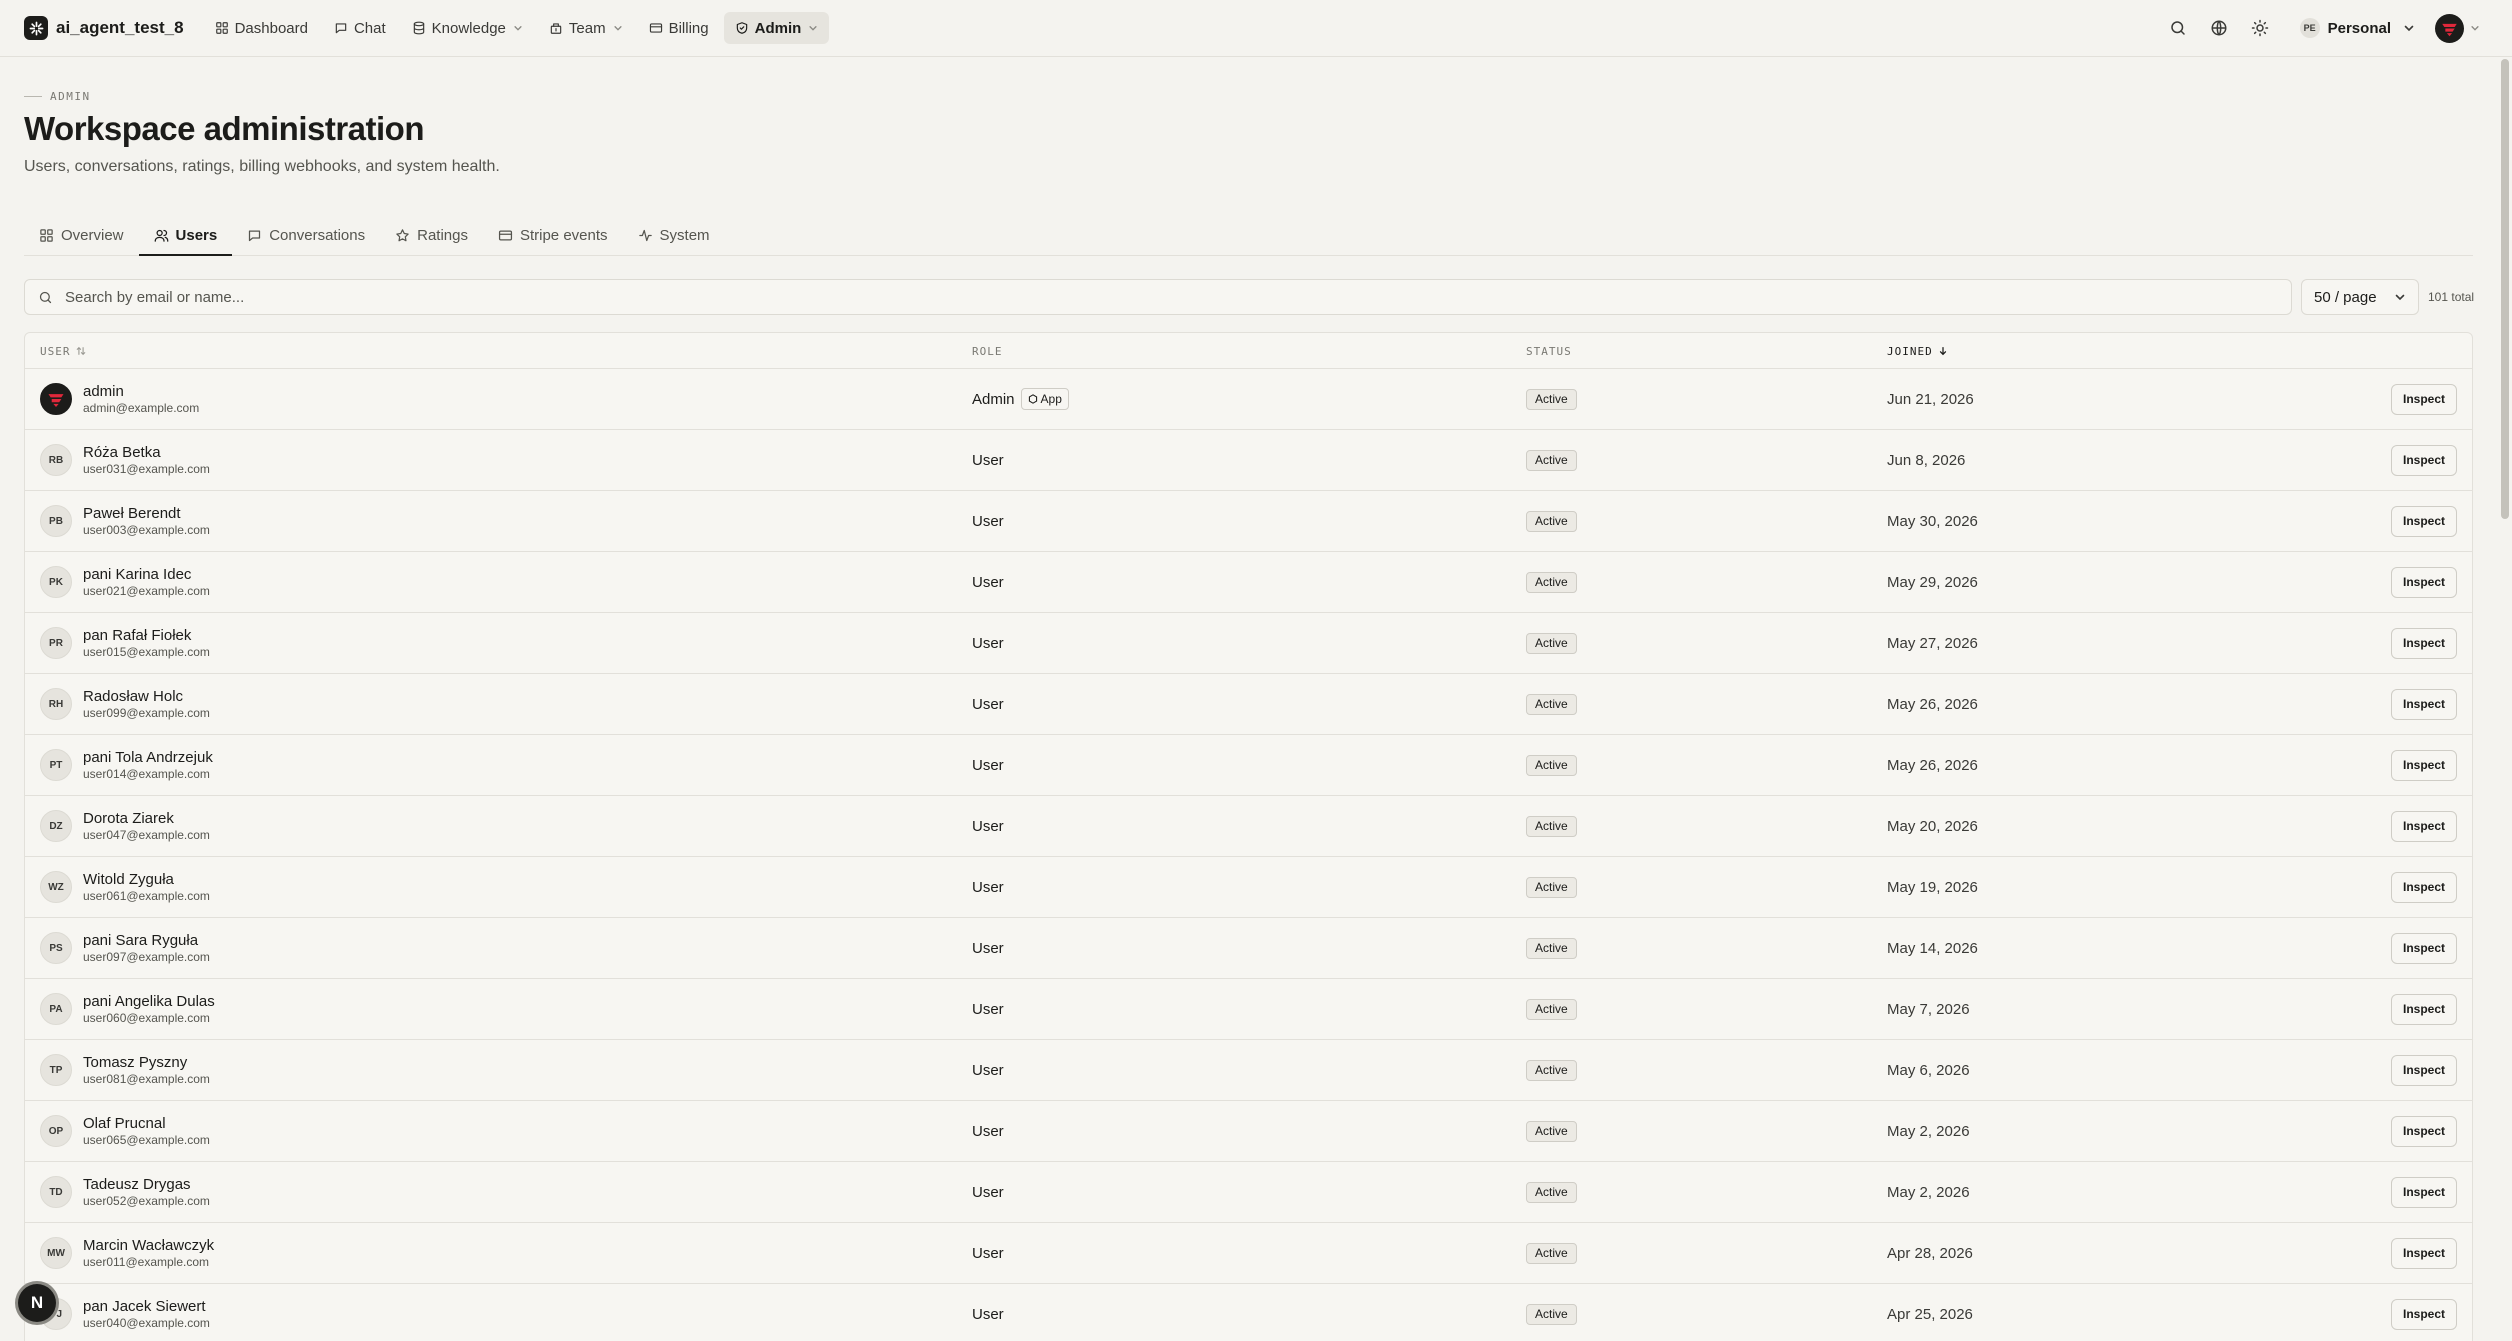 This screenshot has width=2512, height=1341. Describe the element at coordinates (586, 28) in the screenshot. I see `nav-item-team: Team` at that location.